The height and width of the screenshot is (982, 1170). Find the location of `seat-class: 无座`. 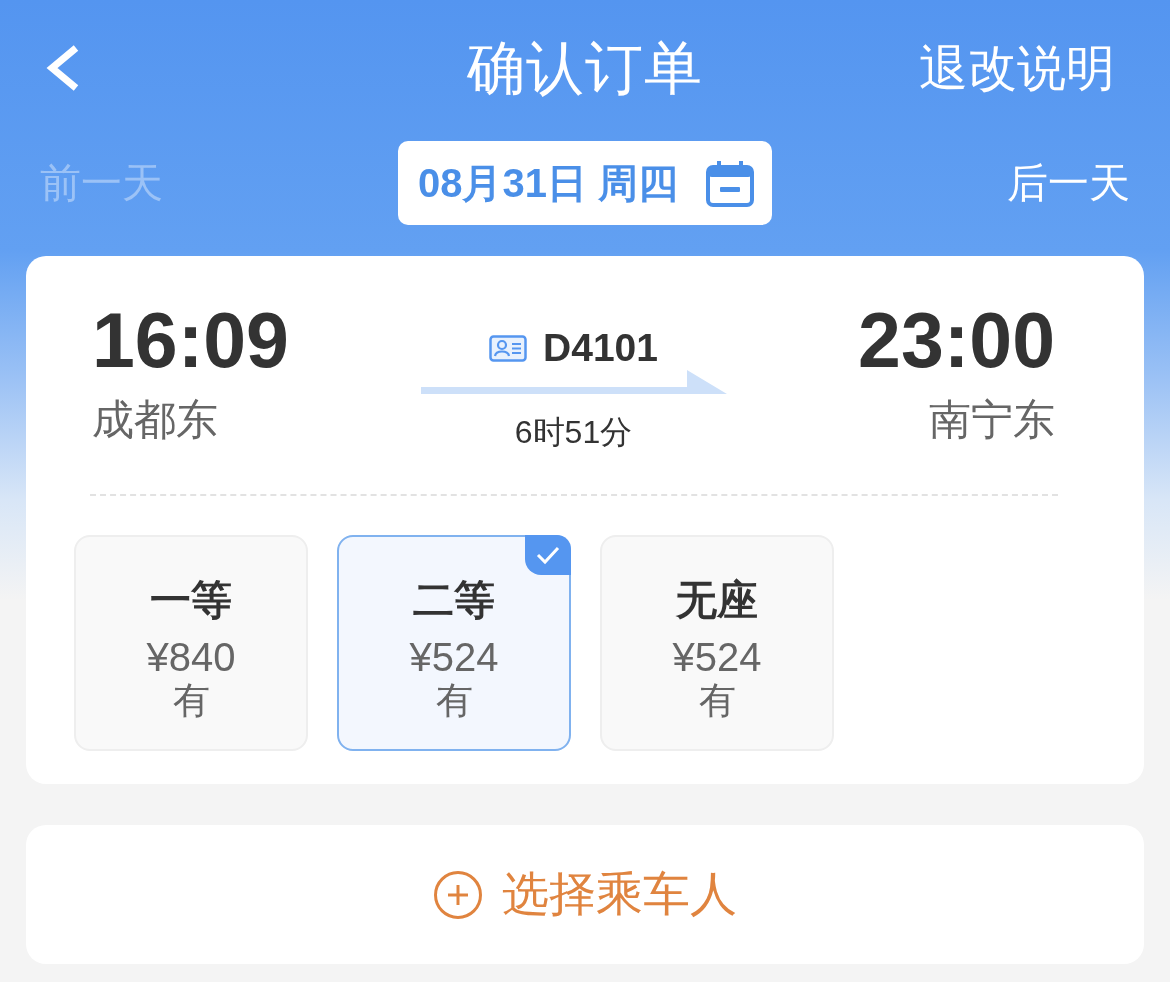

seat-class: 无座 is located at coordinates (717, 600).